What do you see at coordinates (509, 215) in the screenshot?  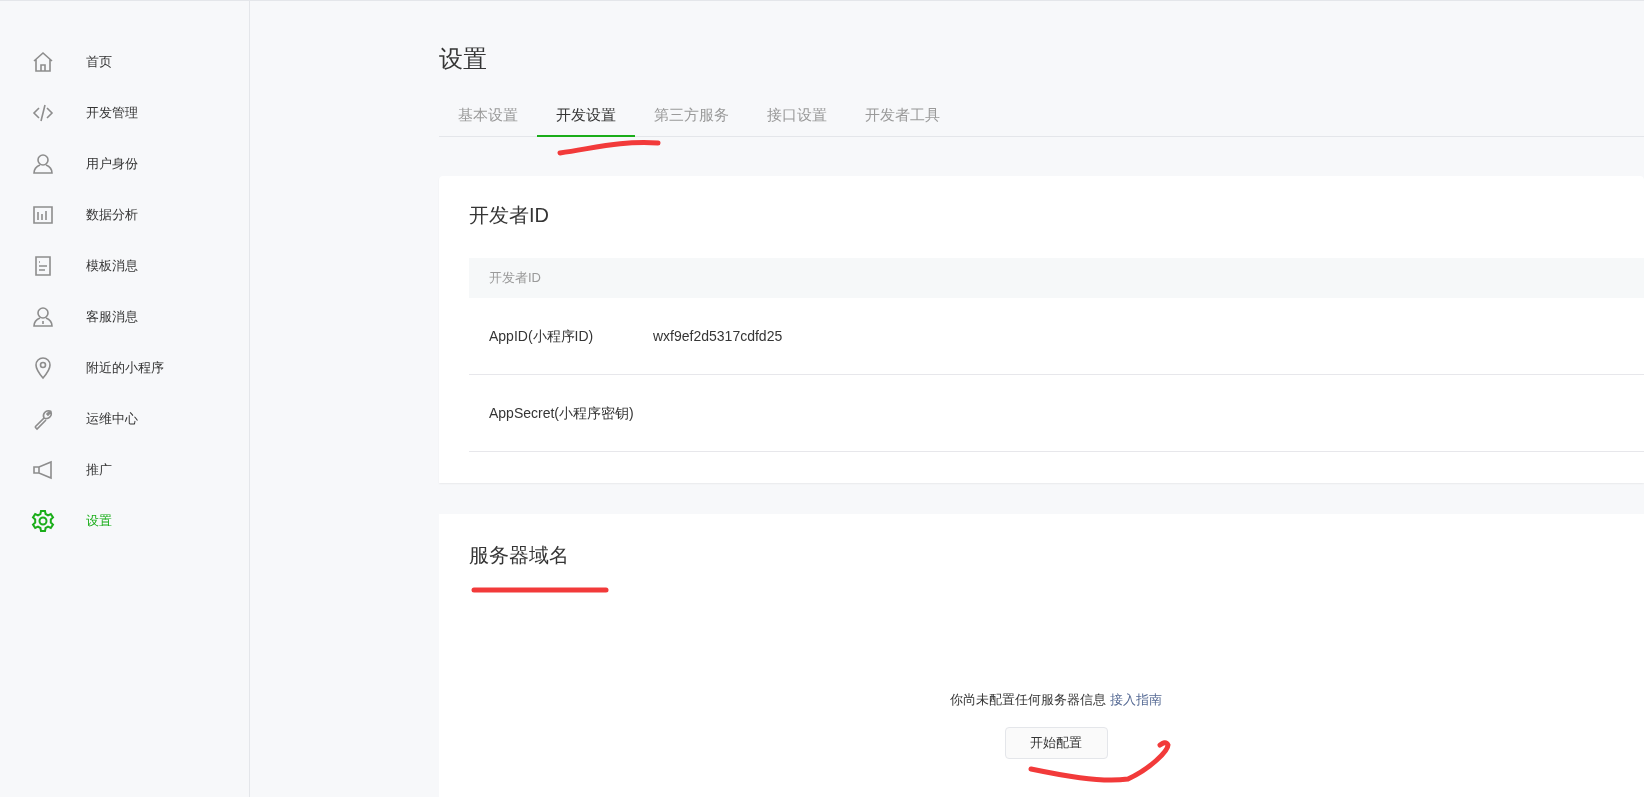 I see `section-title: 开发者ID` at bounding box center [509, 215].